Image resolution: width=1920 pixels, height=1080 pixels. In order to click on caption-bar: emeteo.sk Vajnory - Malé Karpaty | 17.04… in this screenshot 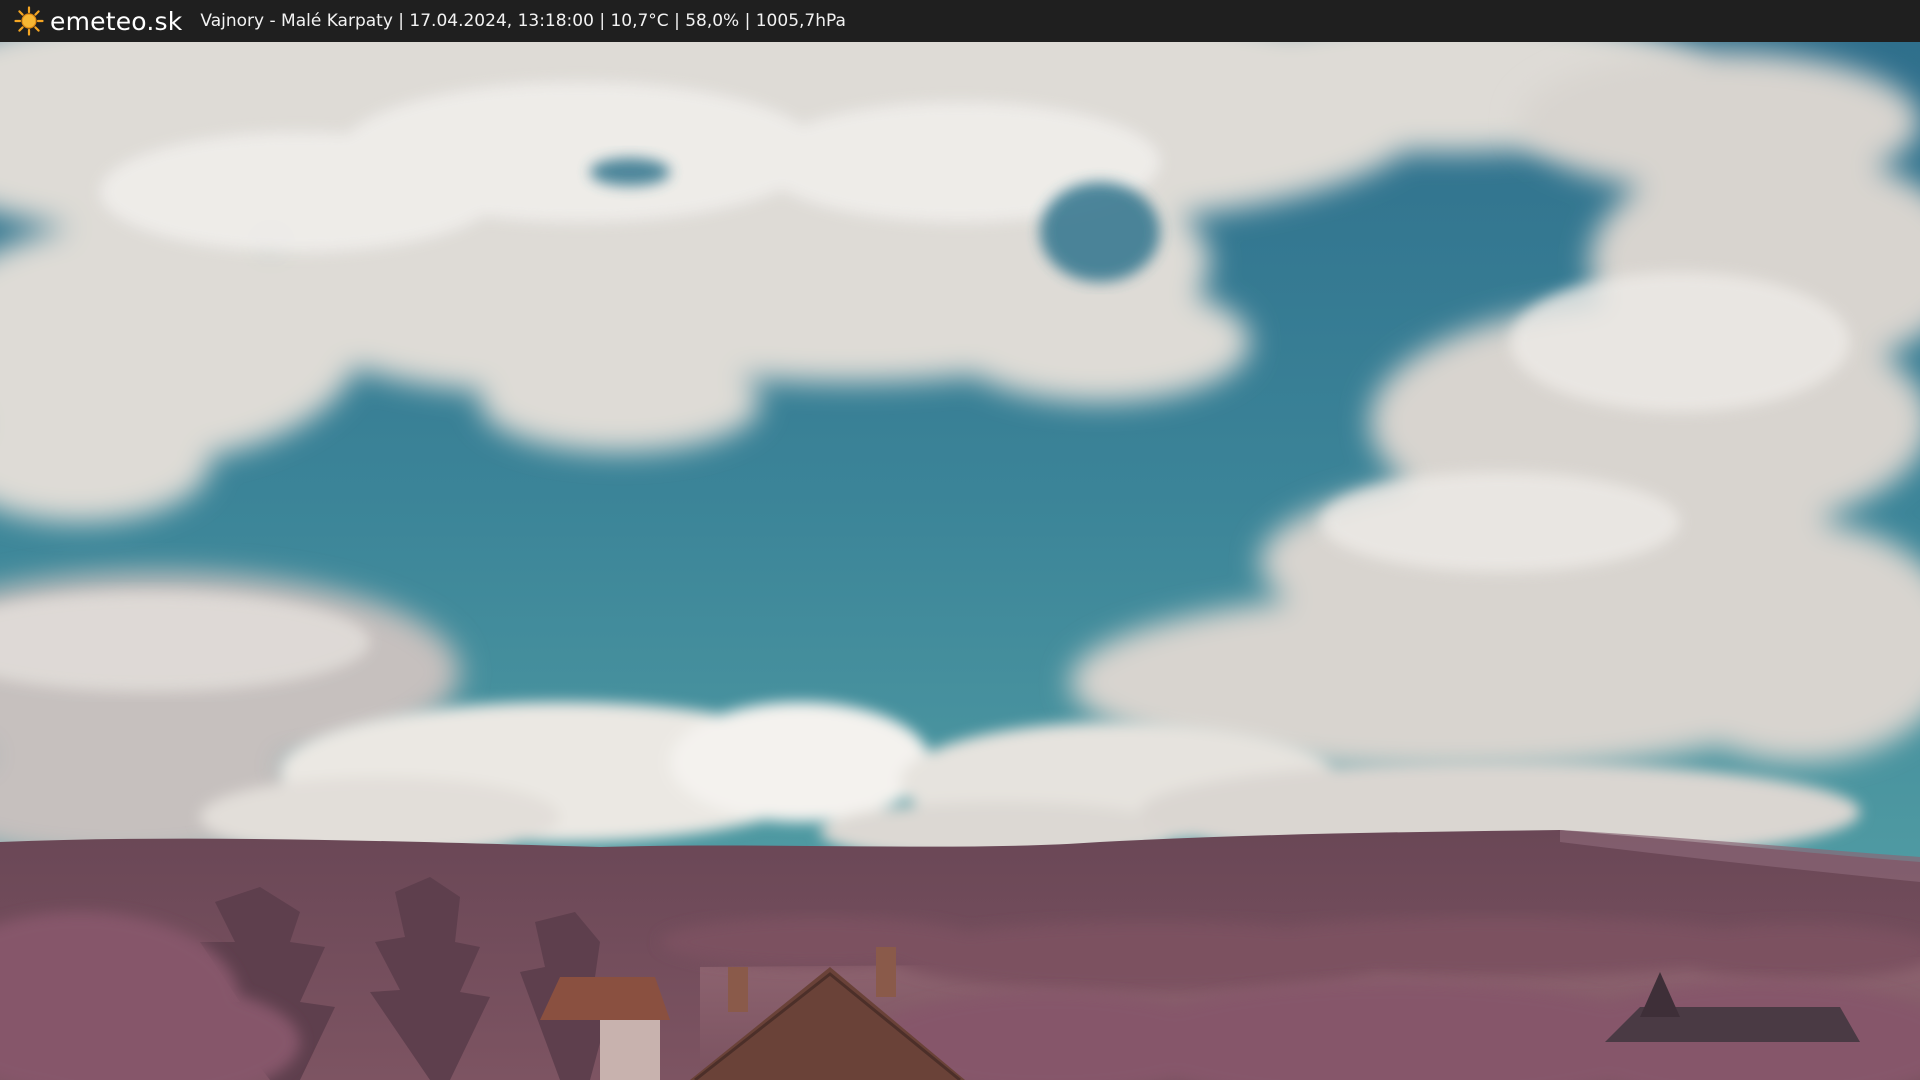, I will do `click(960, 21)`.